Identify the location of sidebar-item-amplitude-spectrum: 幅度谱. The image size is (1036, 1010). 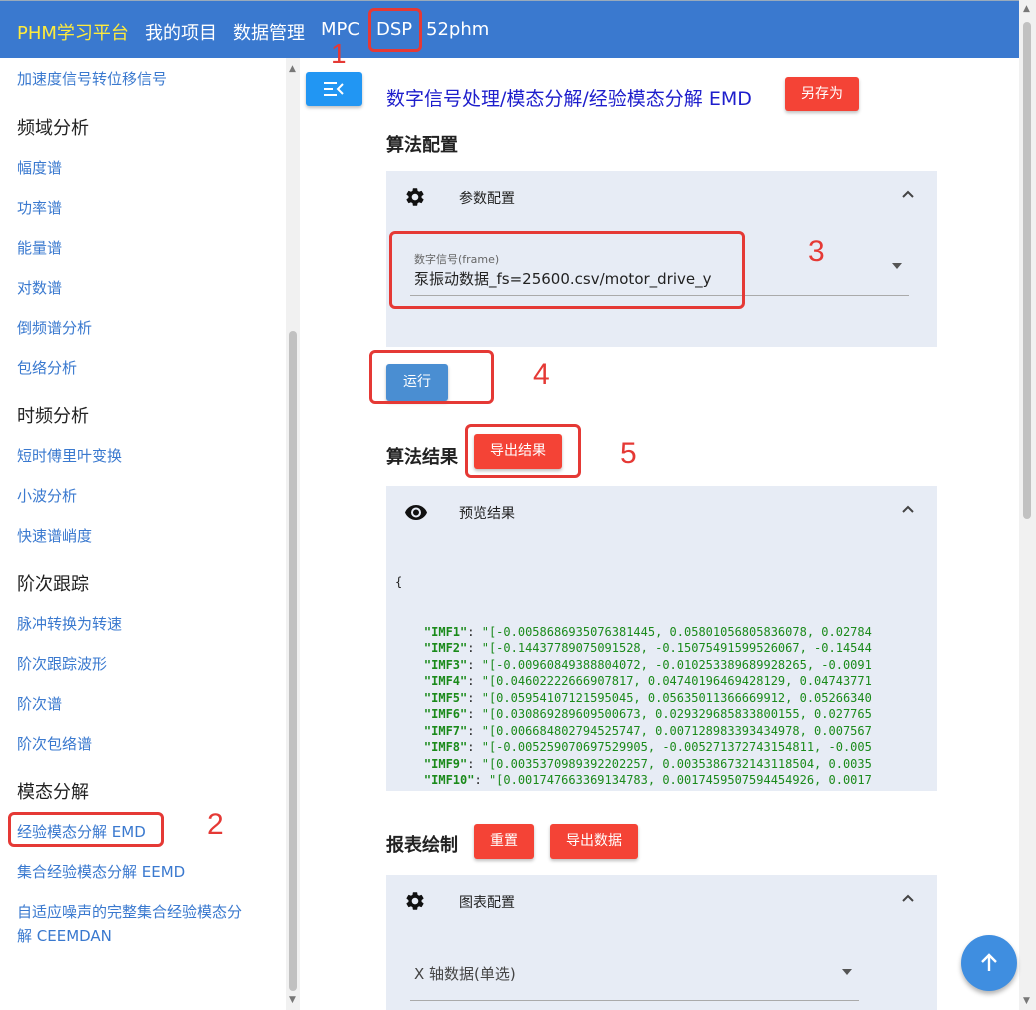
(39, 167).